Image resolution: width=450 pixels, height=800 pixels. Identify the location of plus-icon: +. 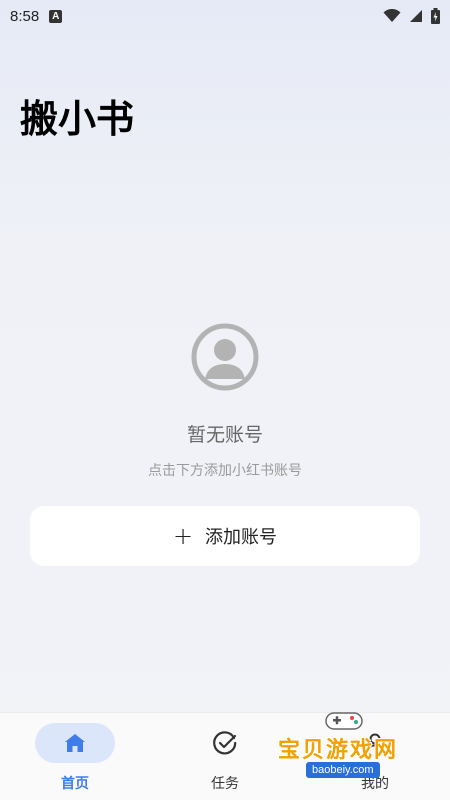
(183, 536).